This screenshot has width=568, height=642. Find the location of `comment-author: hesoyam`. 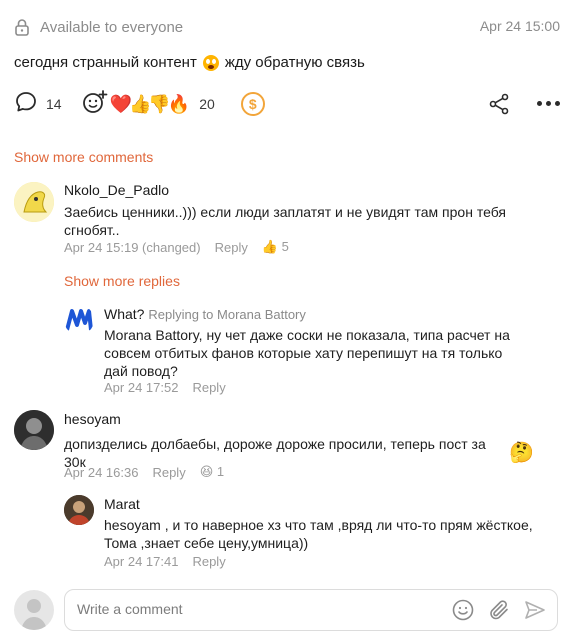

comment-author: hesoyam is located at coordinates (92, 419).